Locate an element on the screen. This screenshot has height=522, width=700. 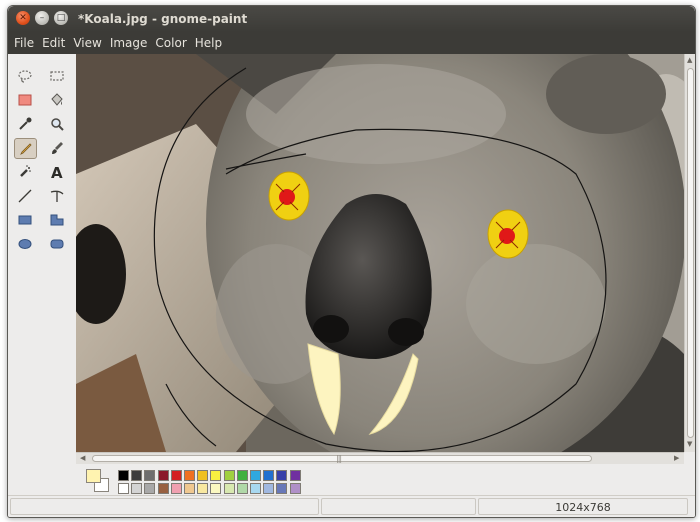
left-eye is located at coordinates (289, 196).